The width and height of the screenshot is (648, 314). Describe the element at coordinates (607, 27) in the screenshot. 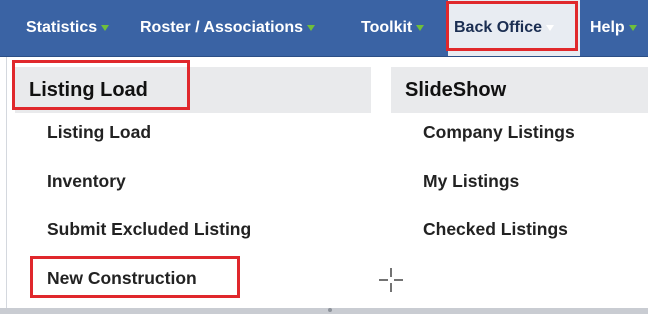

I see `nav-item-label: Help` at that location.